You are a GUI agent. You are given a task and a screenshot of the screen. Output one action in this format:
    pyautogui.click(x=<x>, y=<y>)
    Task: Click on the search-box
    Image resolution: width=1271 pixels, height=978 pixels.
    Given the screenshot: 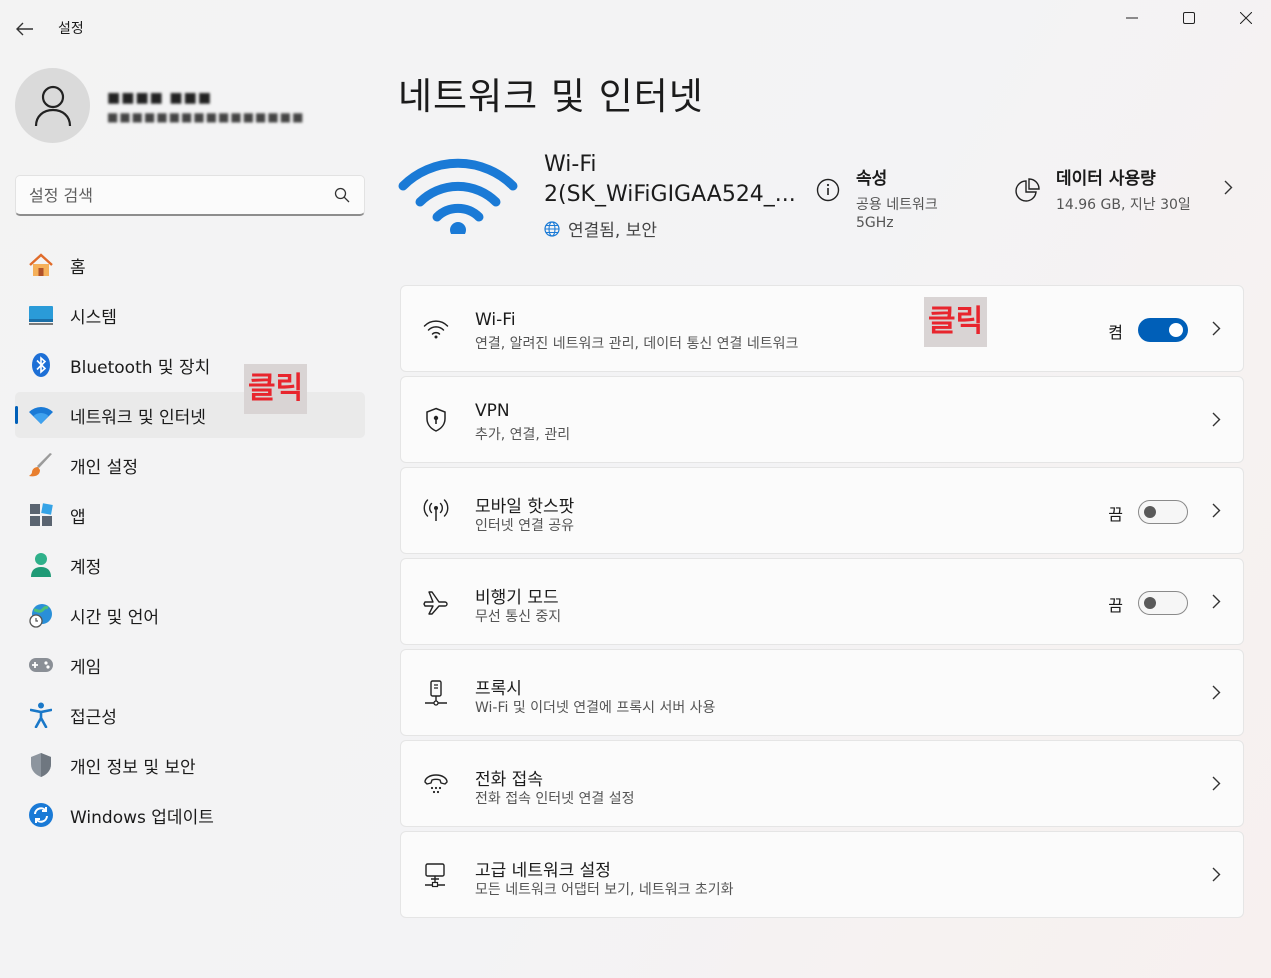 What is the action you would take?
    pyautogui.click(x=190, y=195)
    